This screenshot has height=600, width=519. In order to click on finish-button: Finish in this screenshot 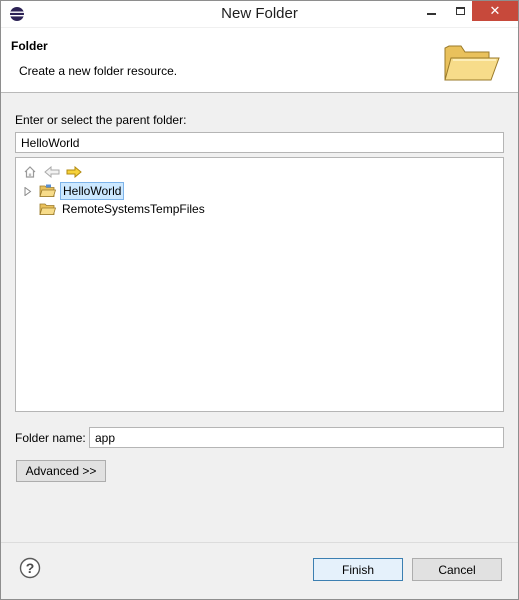, I will do `click(358, 569)`.